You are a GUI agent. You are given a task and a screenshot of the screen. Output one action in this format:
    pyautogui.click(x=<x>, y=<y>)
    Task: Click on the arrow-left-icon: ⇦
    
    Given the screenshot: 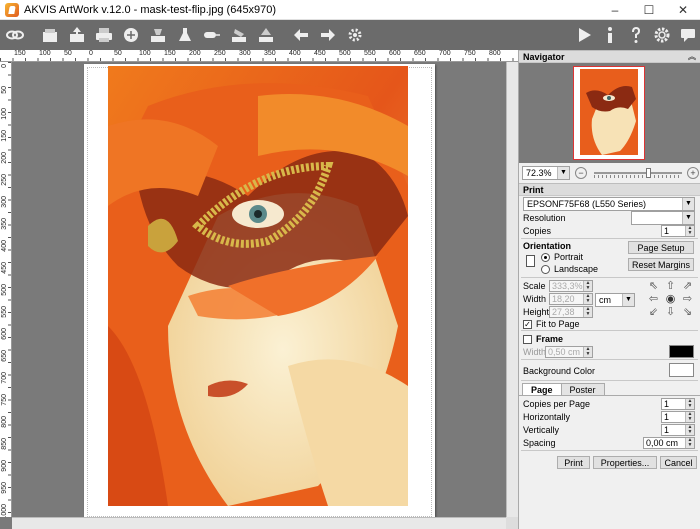 What is the action you would take?
    pyautogui.click(x=653, y=299)
    